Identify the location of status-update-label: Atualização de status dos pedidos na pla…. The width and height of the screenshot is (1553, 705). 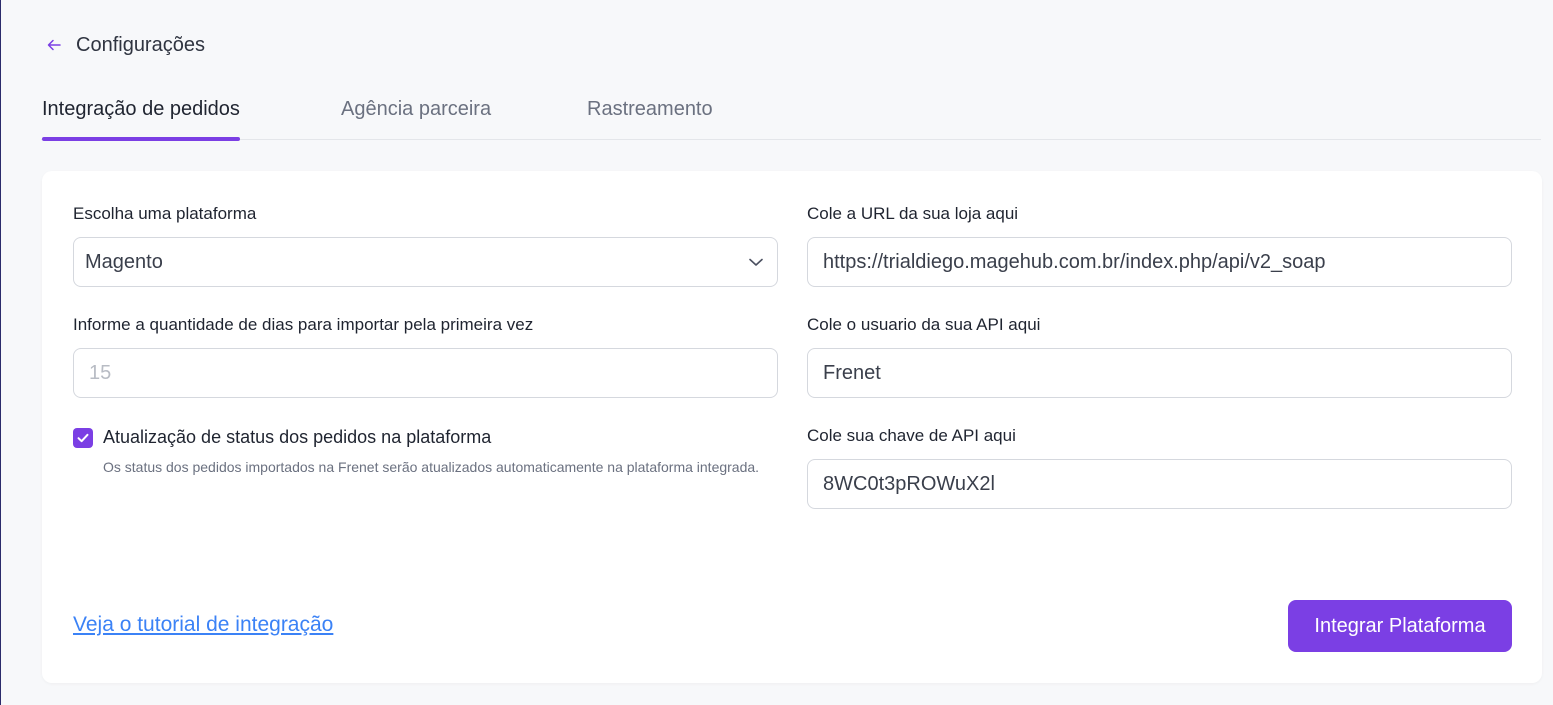
(297, 437).